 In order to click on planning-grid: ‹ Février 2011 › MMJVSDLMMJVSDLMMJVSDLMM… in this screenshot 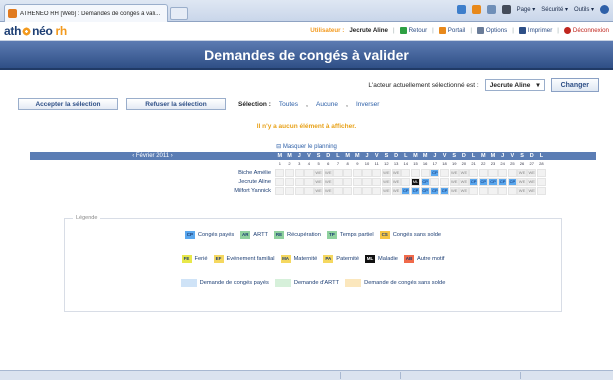, I will do `click(313, 174)`.